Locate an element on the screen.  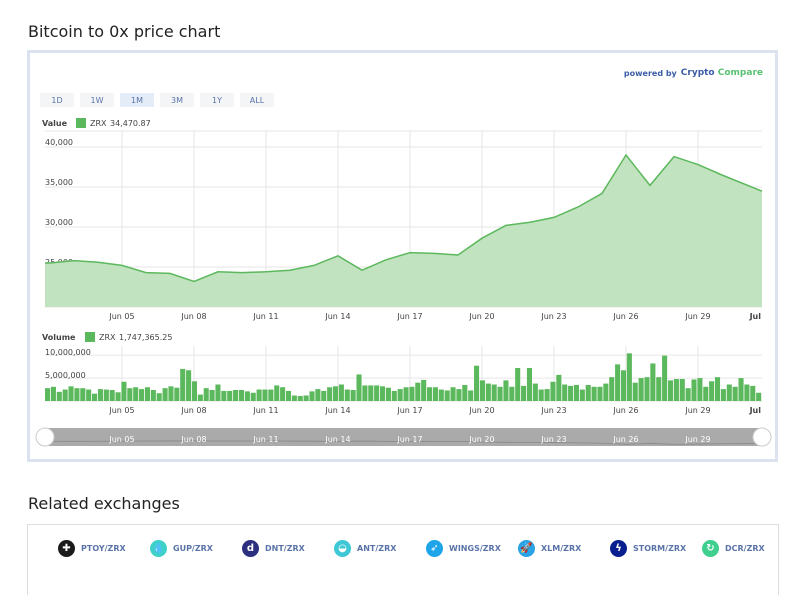
volume-x-tick: Jun 17 is located at coordinates (409, 410).